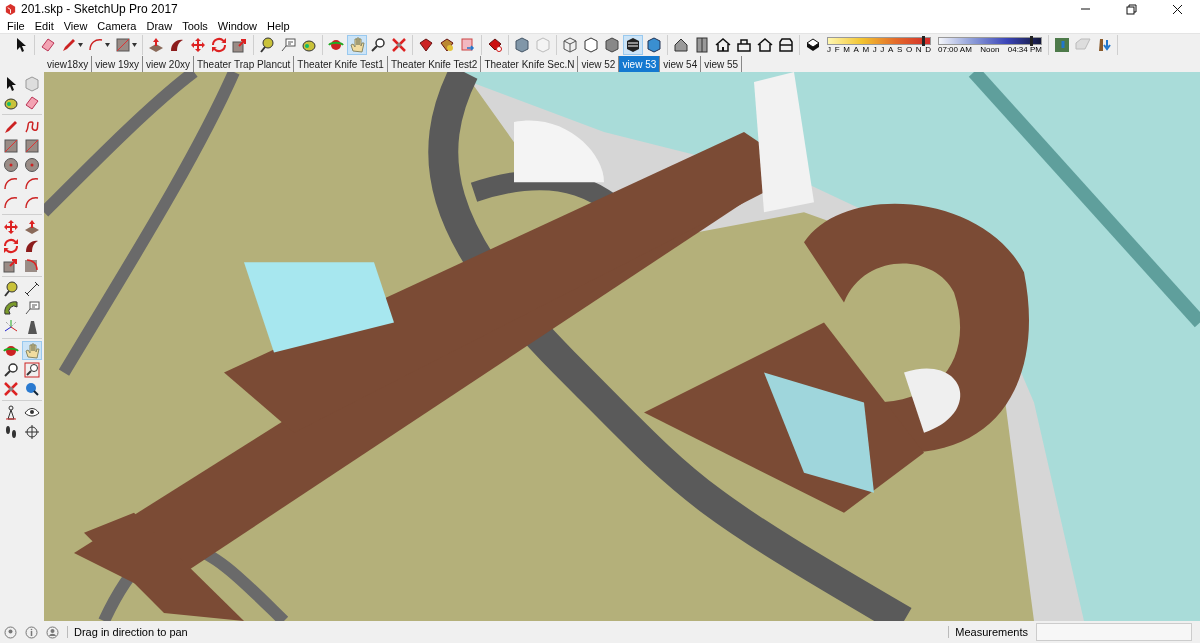  Describe the element at coordinates (195, 25) in the screenshot. I see `menu-item: Tools` at that location.